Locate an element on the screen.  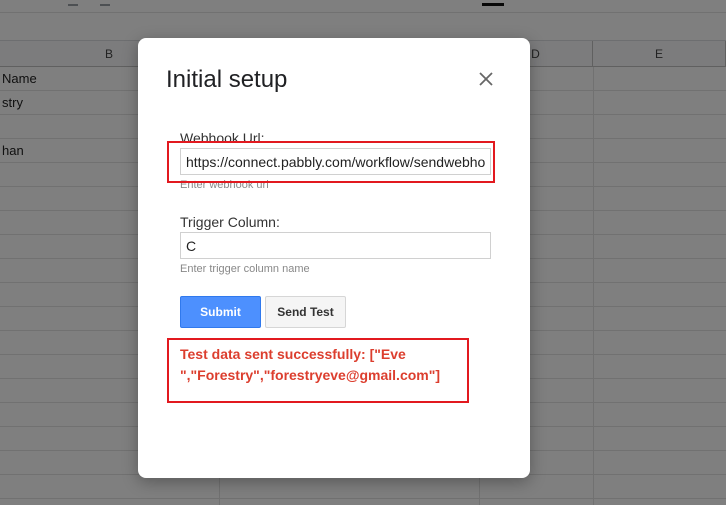
dialog-title: Initial setup is located at coordinates (227, 79).